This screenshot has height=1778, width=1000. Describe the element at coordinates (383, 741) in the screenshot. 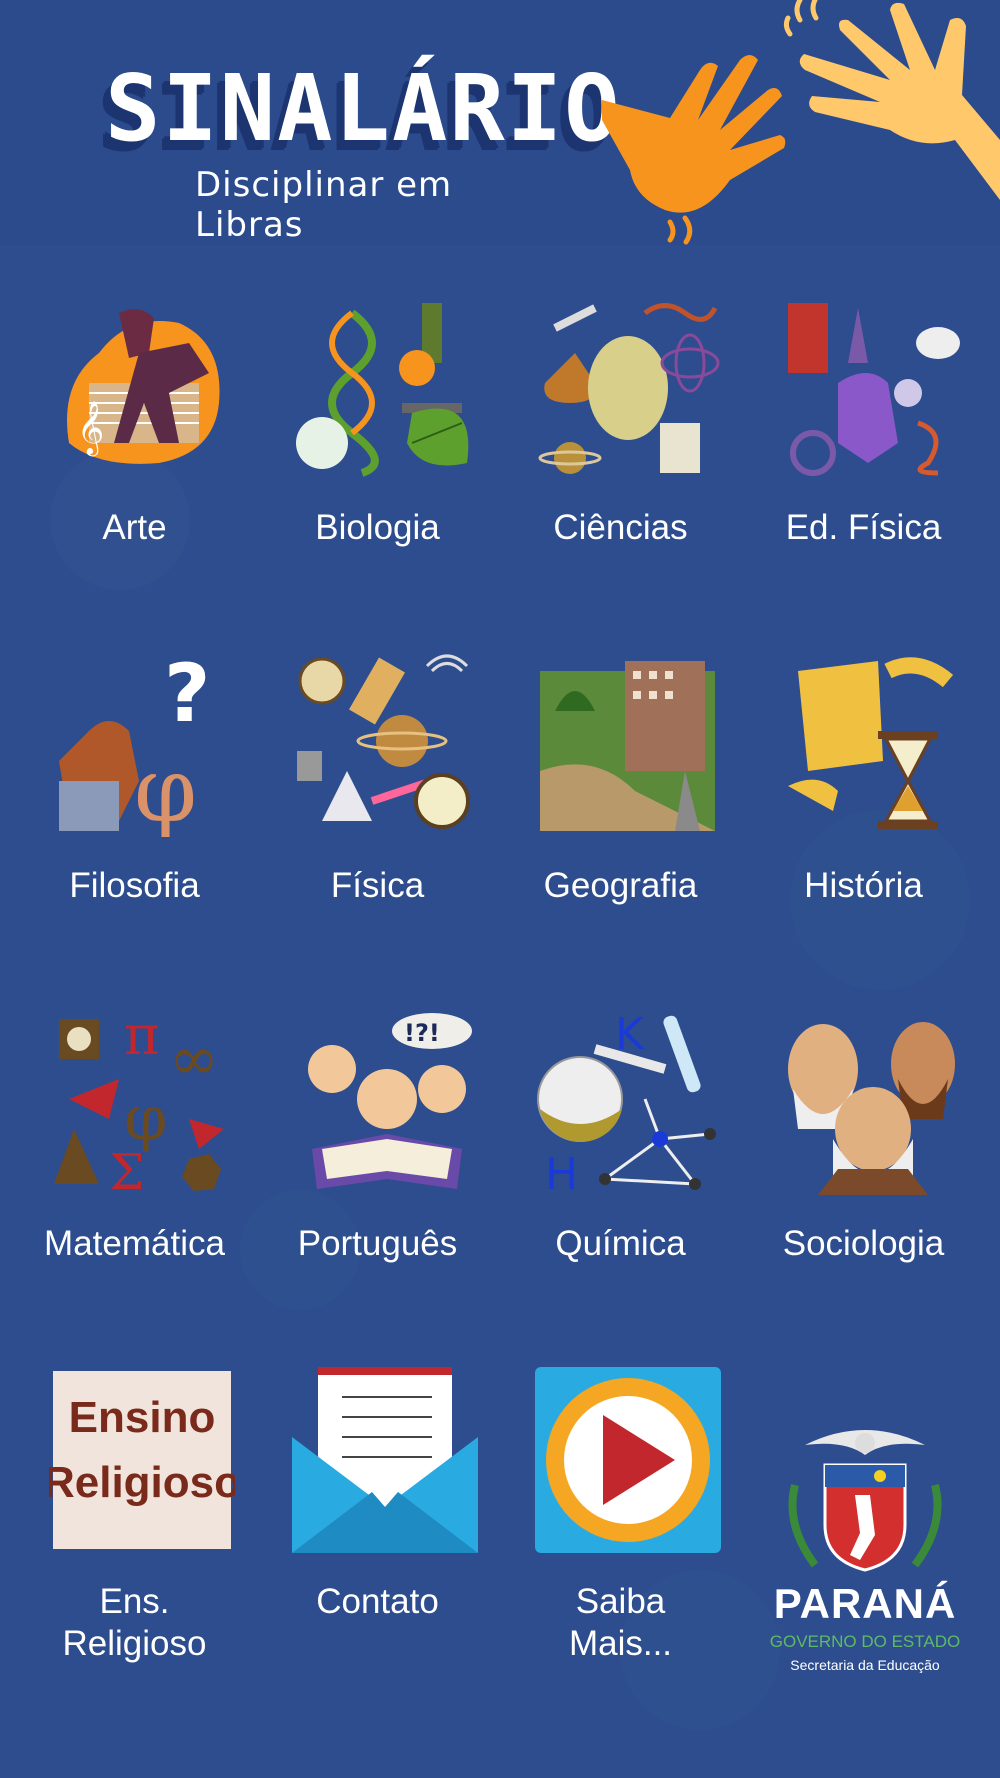

I see `fisica-icon` at that location.